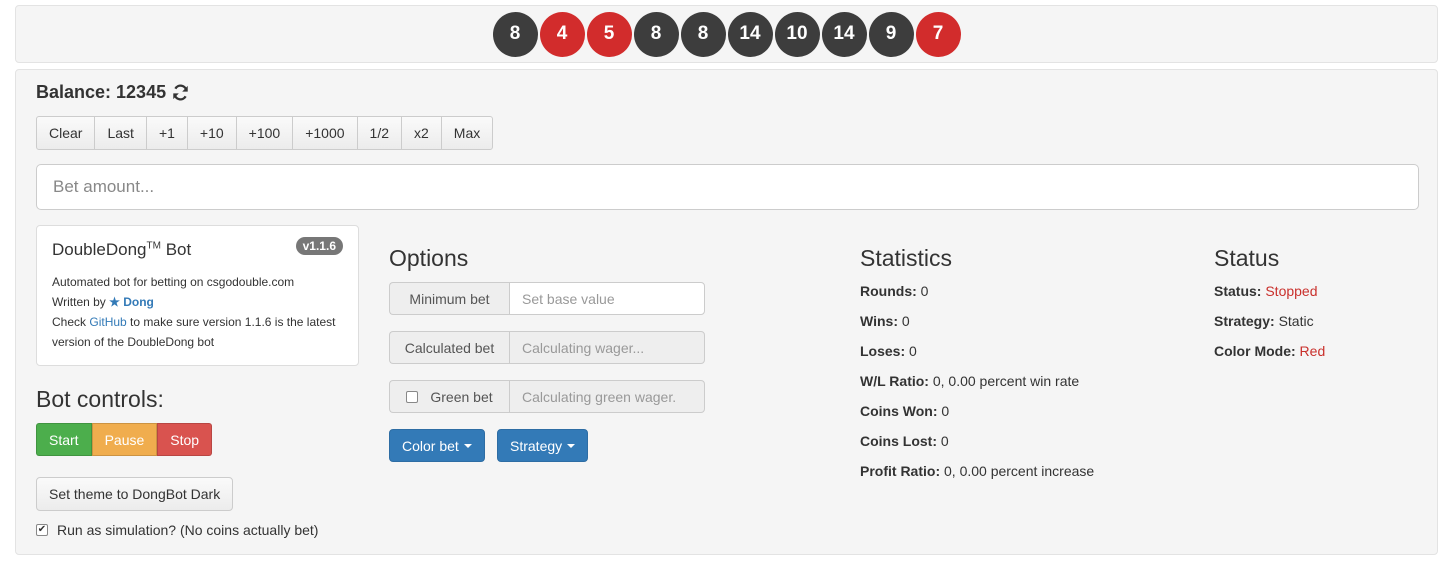  Describe the element at coordinates (938, 34) in the screenshot. I see `roll-ball: 7` at that location.